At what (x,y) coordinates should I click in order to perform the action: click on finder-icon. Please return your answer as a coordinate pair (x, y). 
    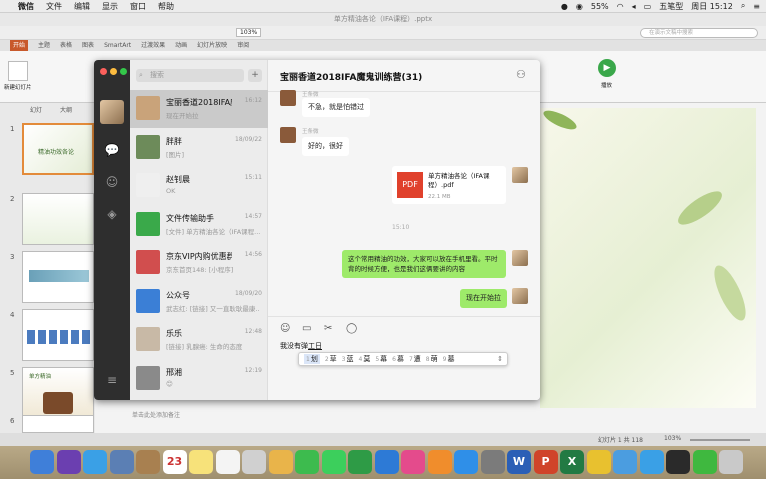
    Looking at the image, I should click on (42, 462).